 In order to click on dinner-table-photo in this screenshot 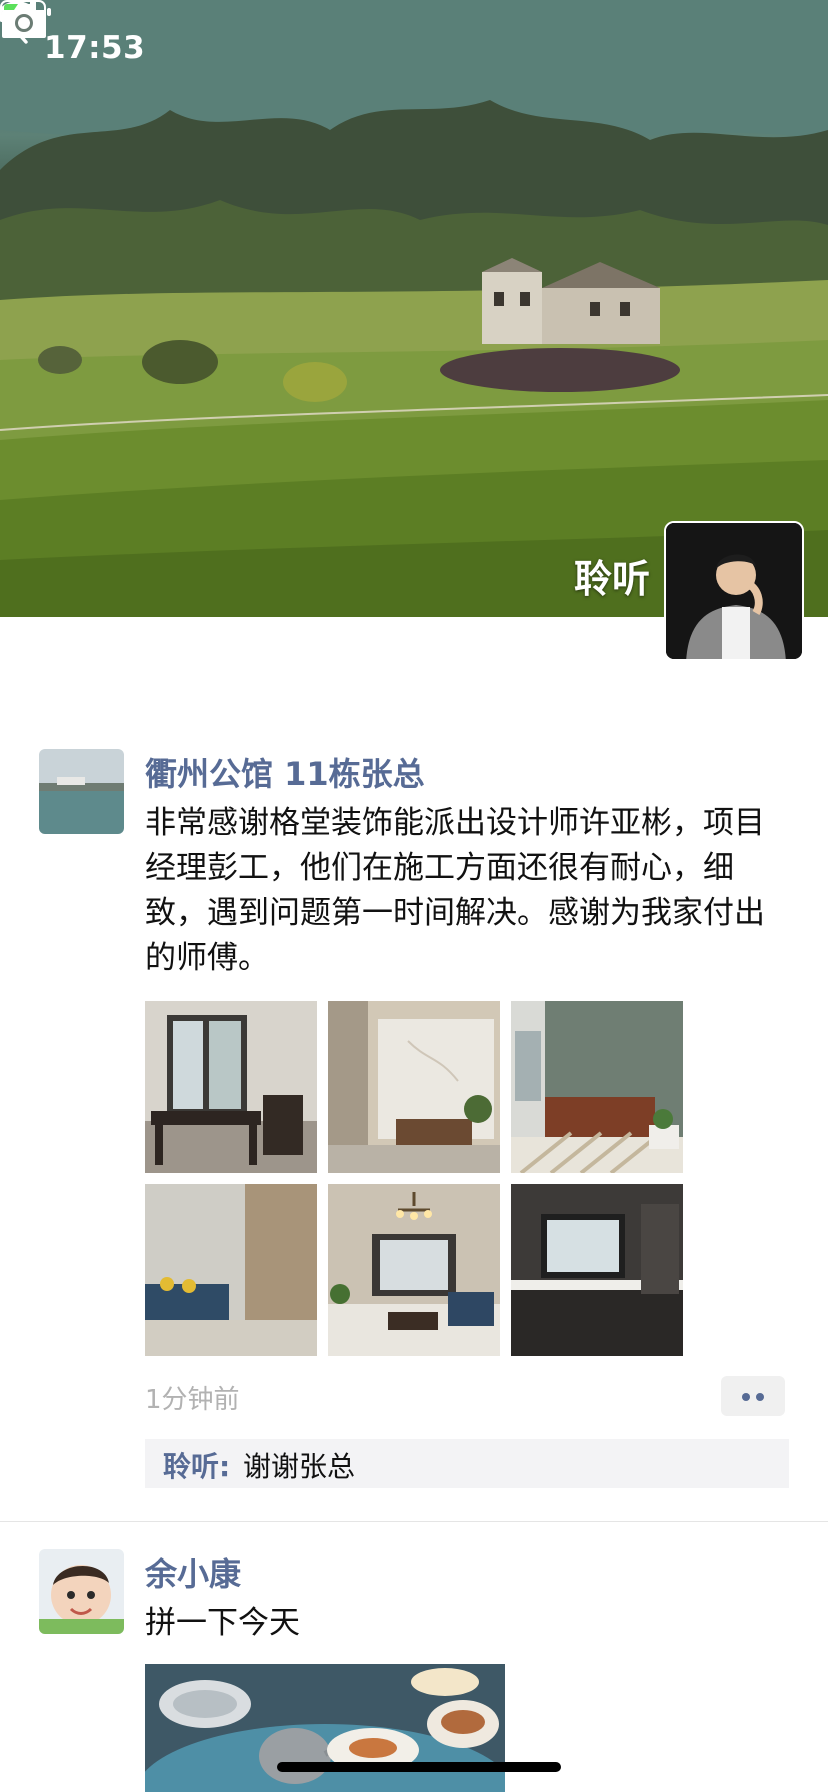, I will do `click(325, 1728)`.